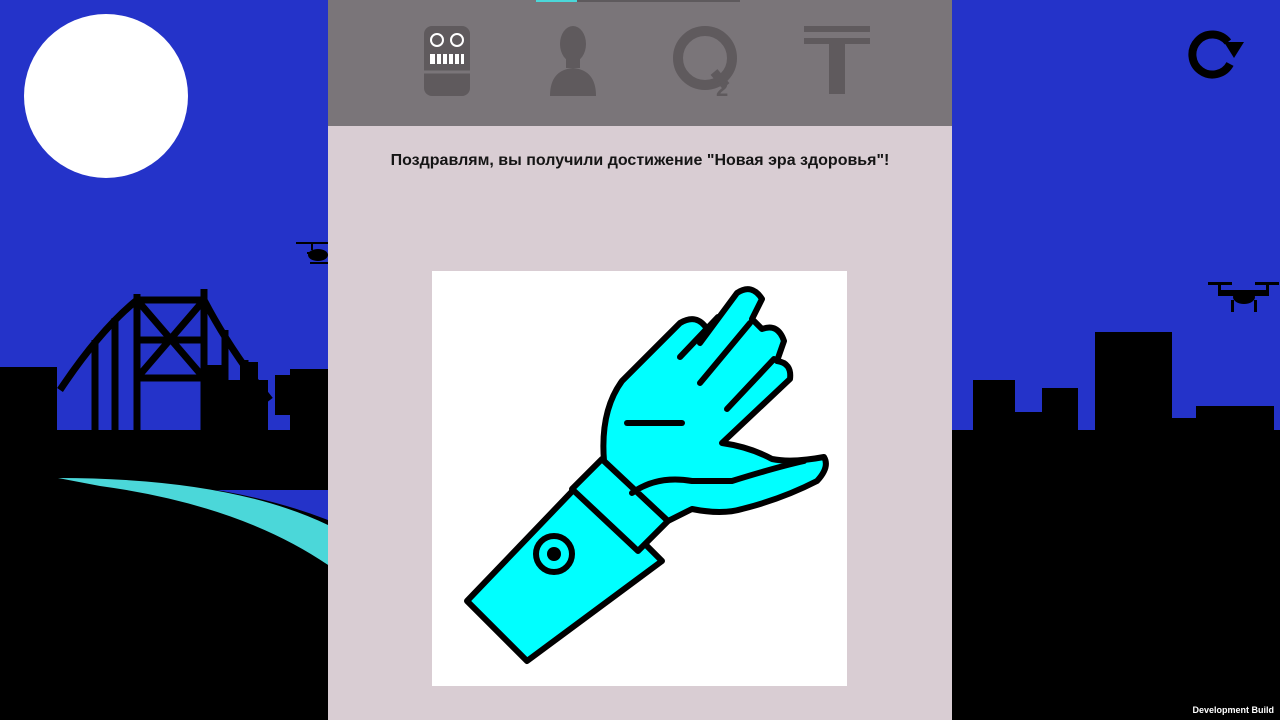  I want to click on robot-icon, so click(447, 61).